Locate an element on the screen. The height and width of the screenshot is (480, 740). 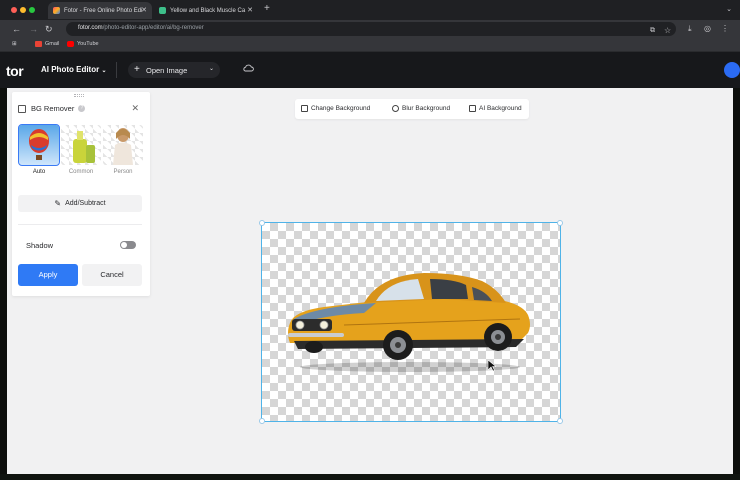
youtube-icon is located at coordinates (70, 44).